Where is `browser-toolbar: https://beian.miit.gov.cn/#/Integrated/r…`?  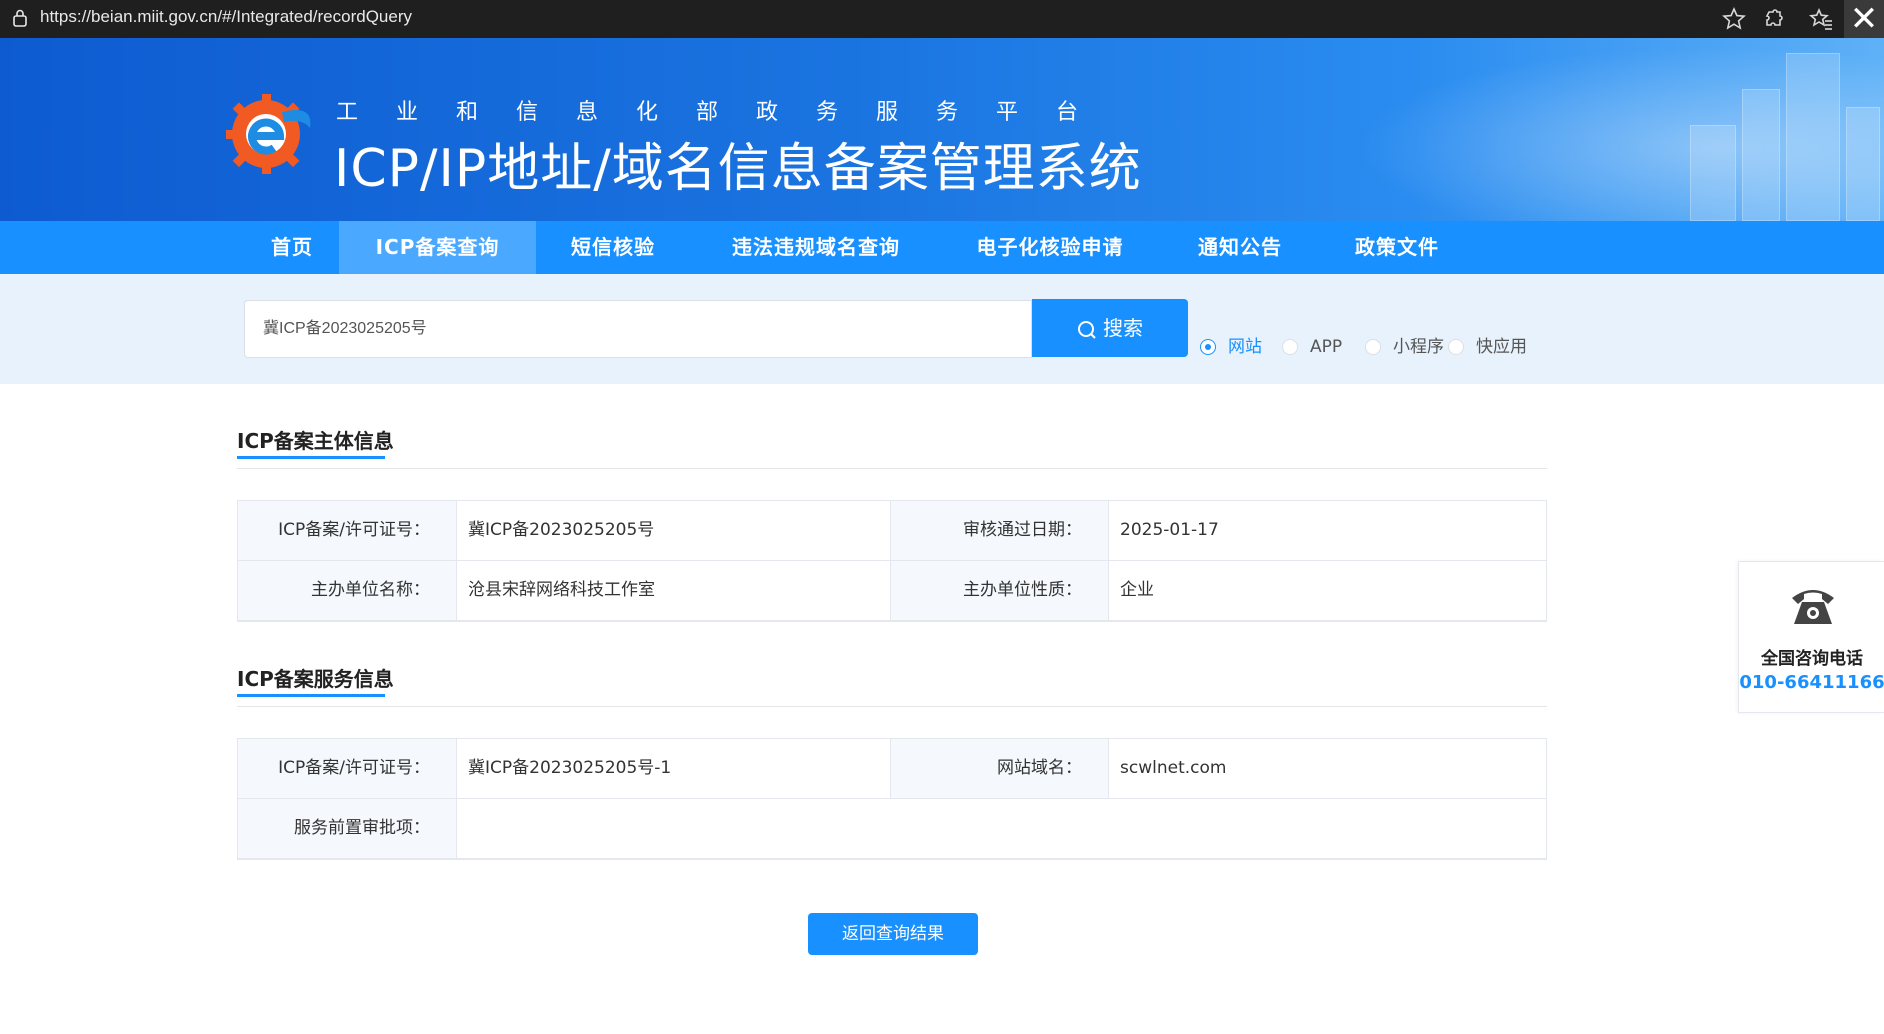 browser-toolbar: https://beian.miit.gov.cn/#/Integrated/r… is located at coordinates (942, 20).